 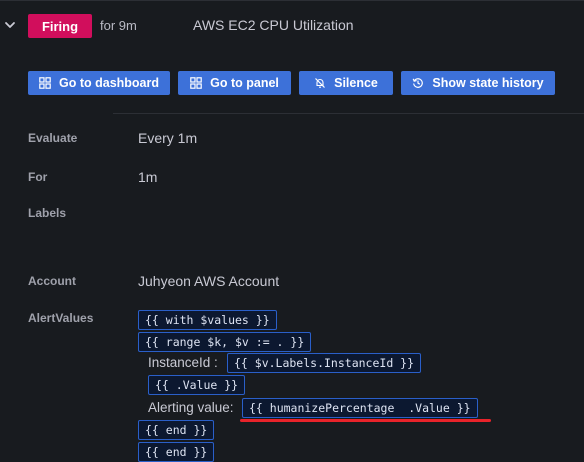 What do you see at coordinates (273, 25) in the screenshot?
I see `alert-name: AWS EC2 CPU Utilization` at bounding box center [273, 25].